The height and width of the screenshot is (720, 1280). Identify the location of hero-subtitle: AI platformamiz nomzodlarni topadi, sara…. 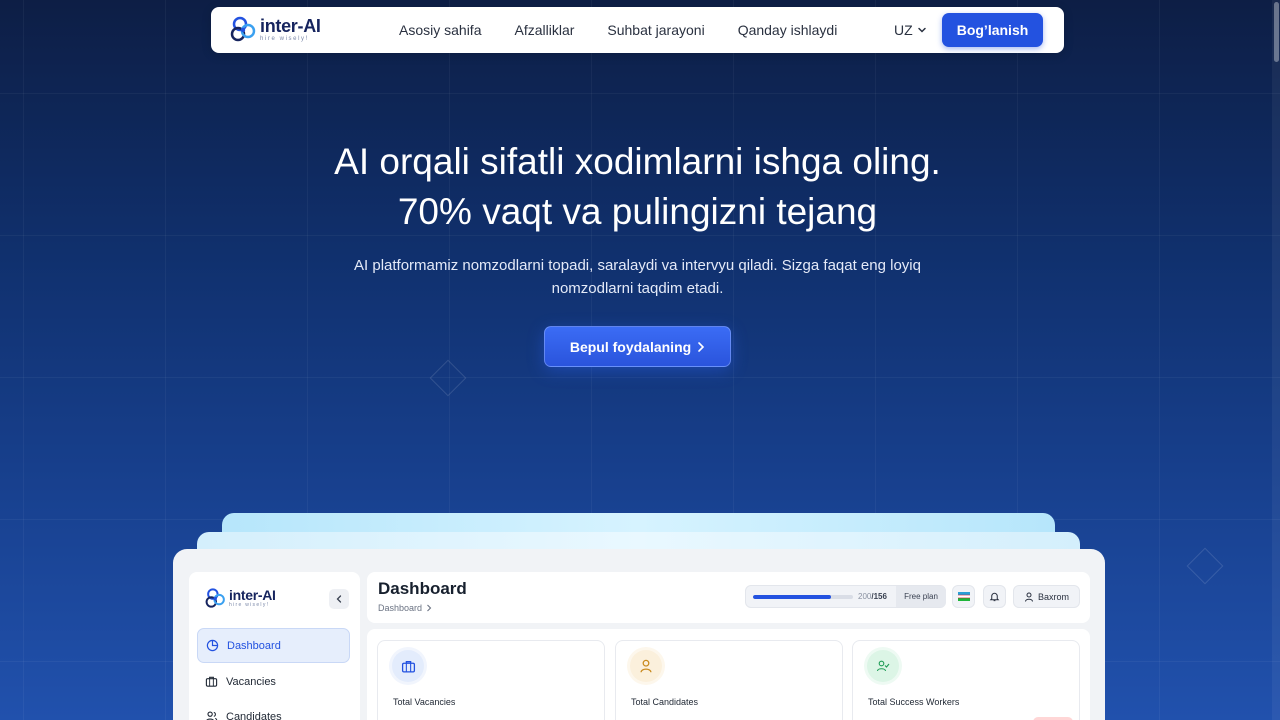
(637, 277).